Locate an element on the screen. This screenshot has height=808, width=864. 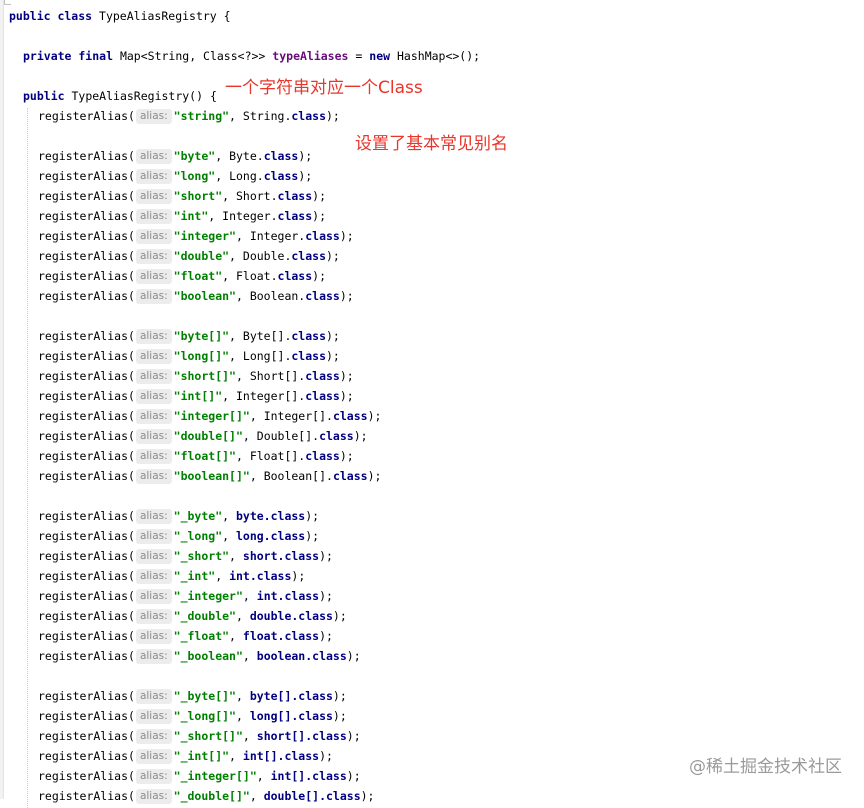
type-reference: double. is located at coordinates (274, 616).